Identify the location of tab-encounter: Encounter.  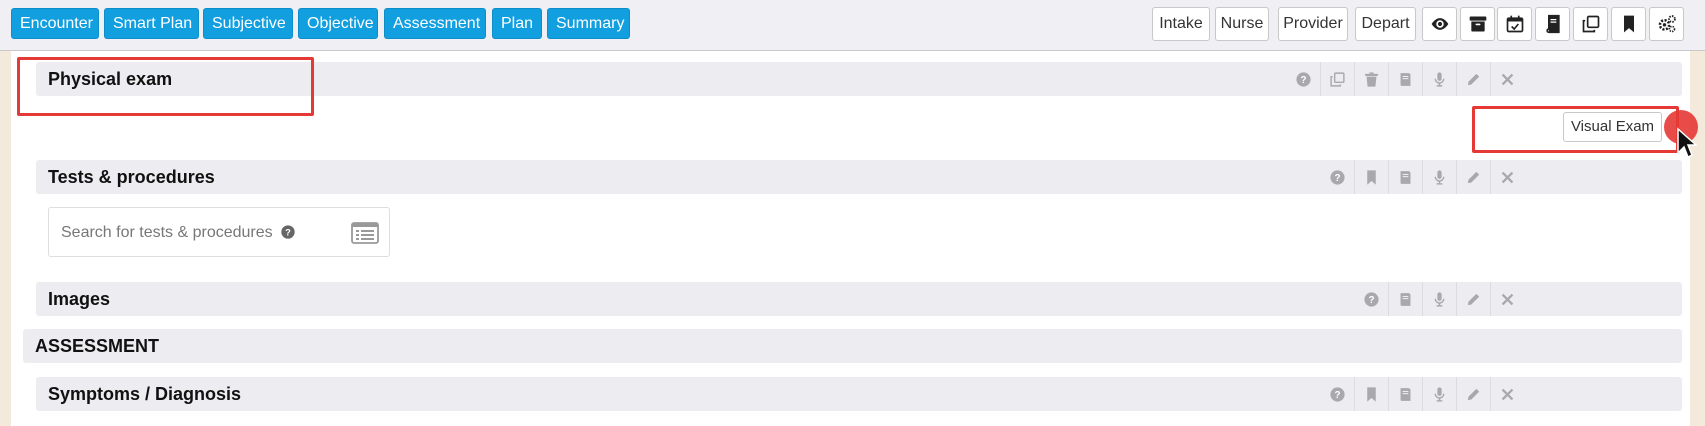
(55, 23).